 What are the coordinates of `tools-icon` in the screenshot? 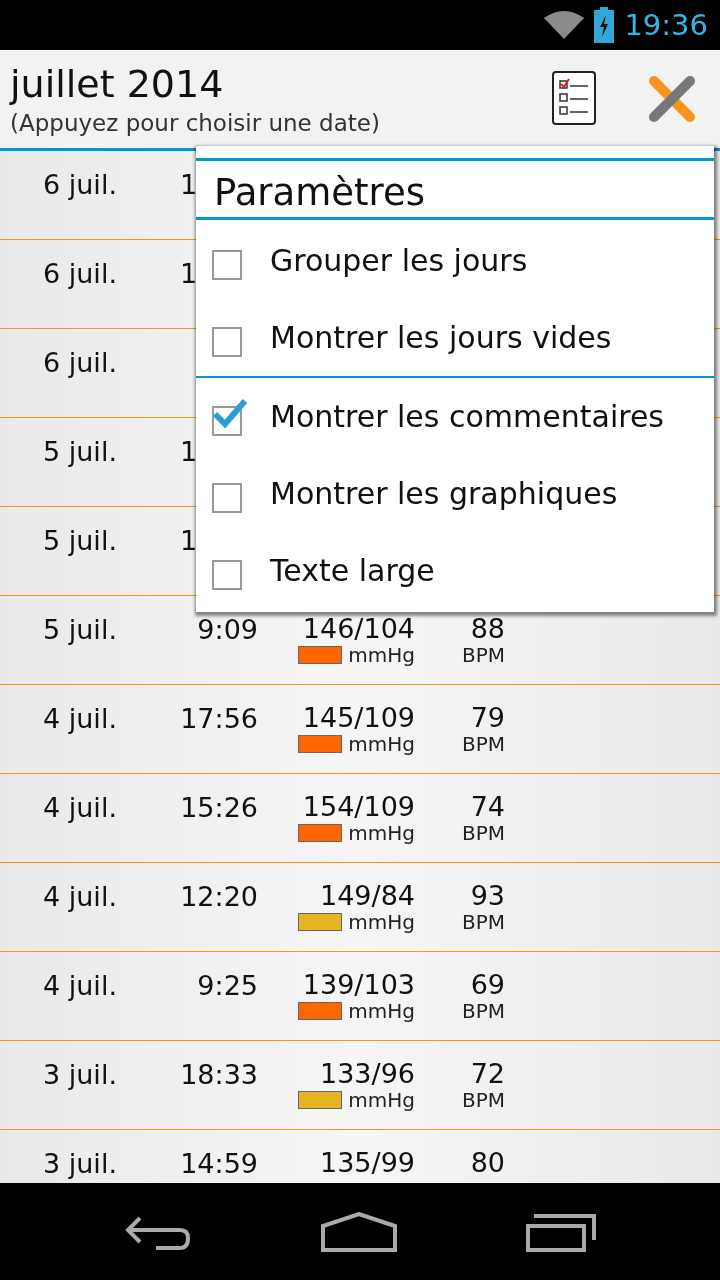 It's located at (672, 99).